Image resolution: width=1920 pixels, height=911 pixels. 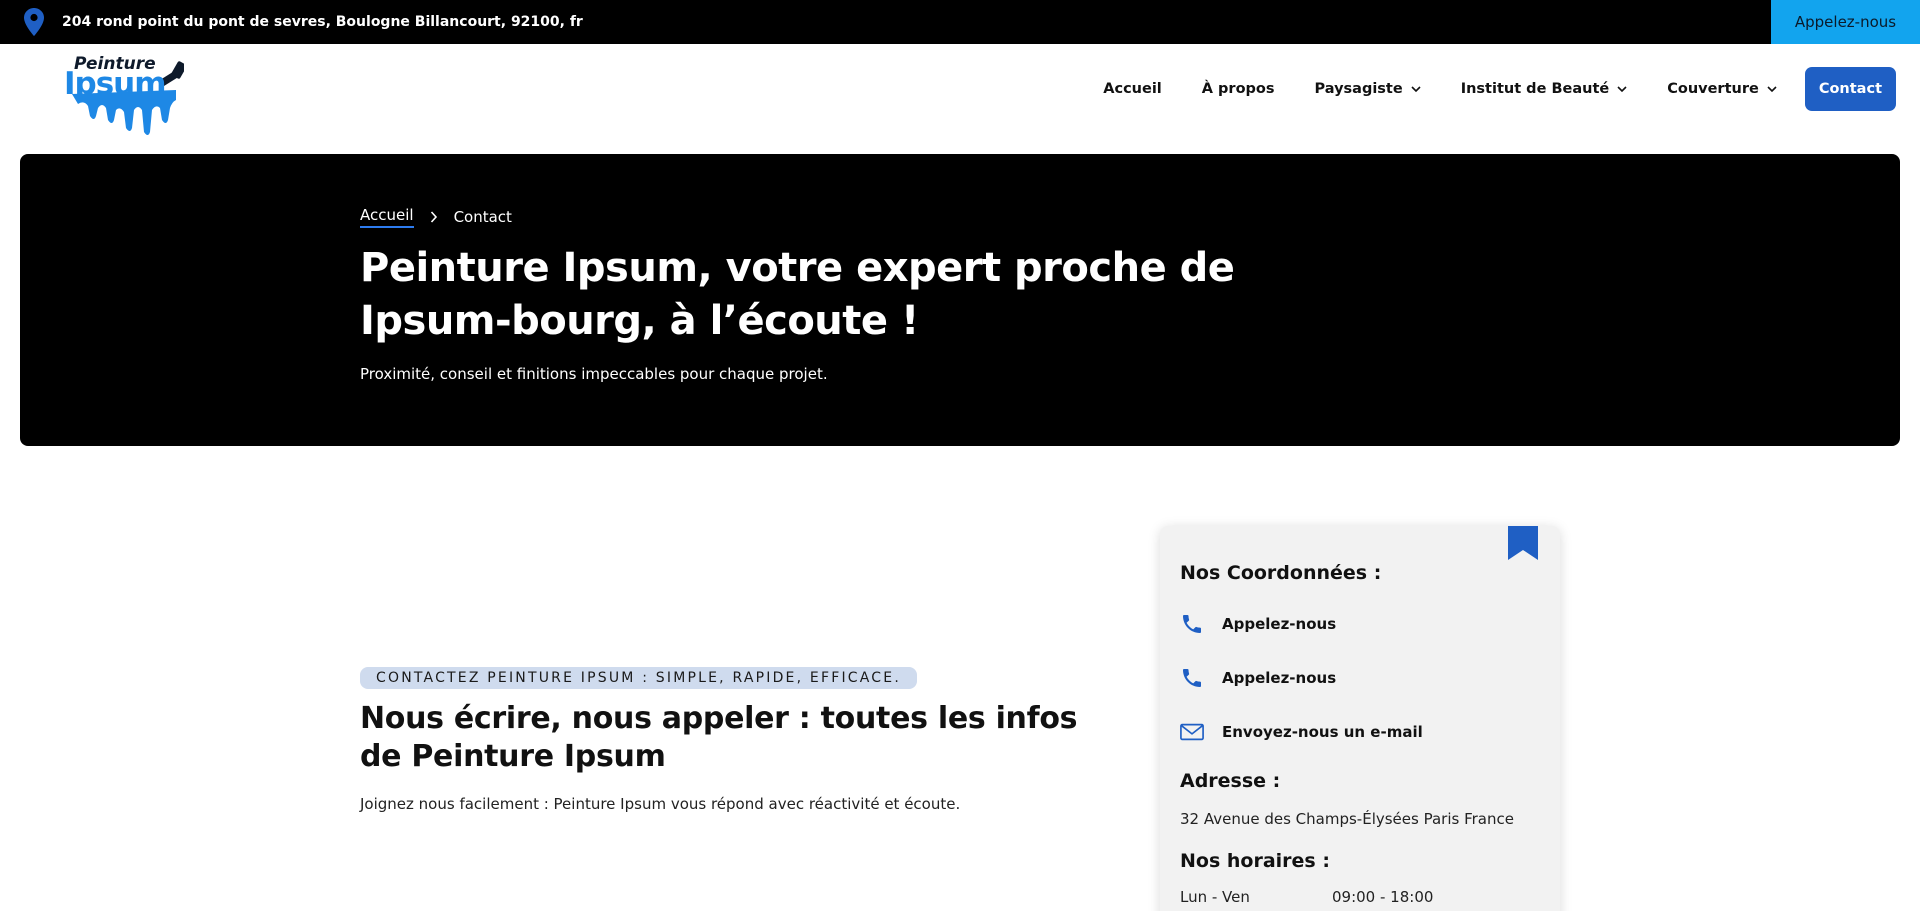 I want to click on bookmark-icon, so click(x=1523, y=543).